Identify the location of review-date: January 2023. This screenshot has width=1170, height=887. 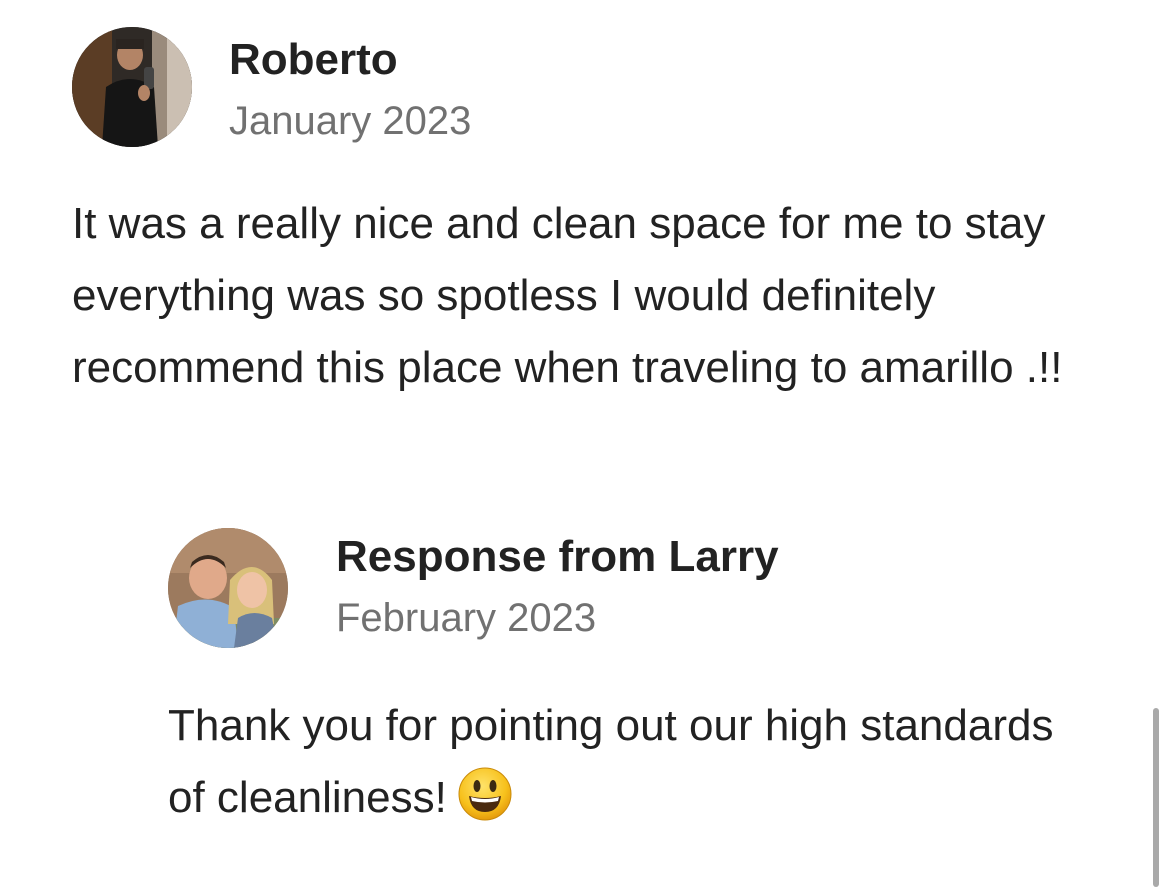
(350, 121).